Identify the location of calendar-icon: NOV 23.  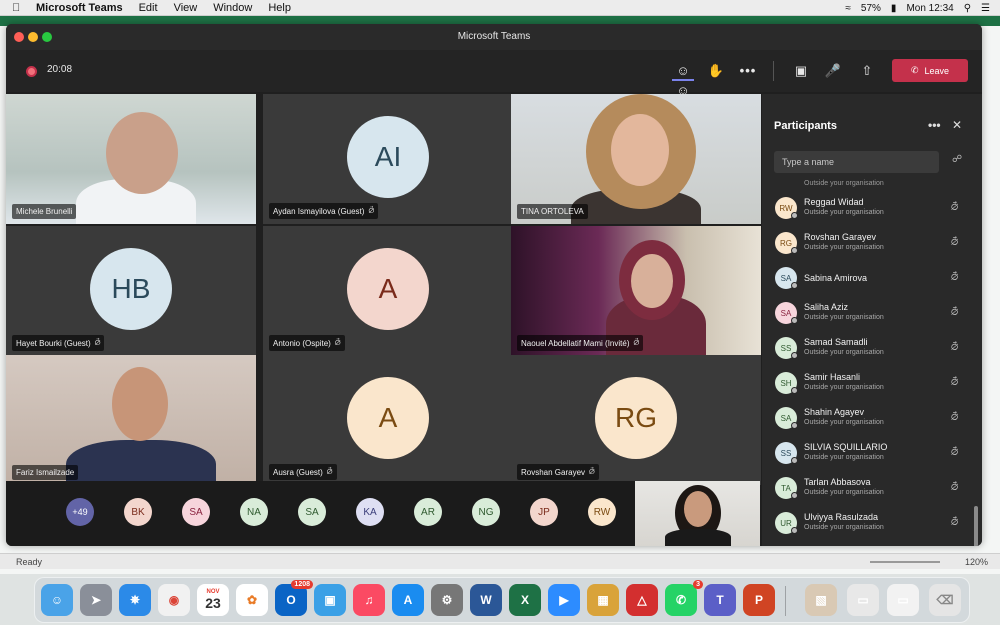
(213, 600).